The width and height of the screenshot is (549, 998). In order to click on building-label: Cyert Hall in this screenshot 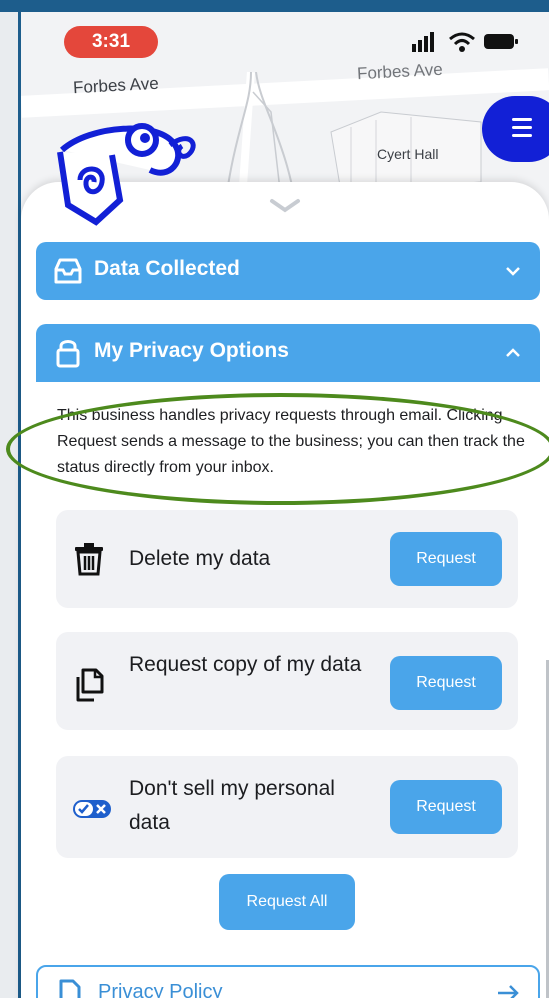, I will do `click(408, 154)`.